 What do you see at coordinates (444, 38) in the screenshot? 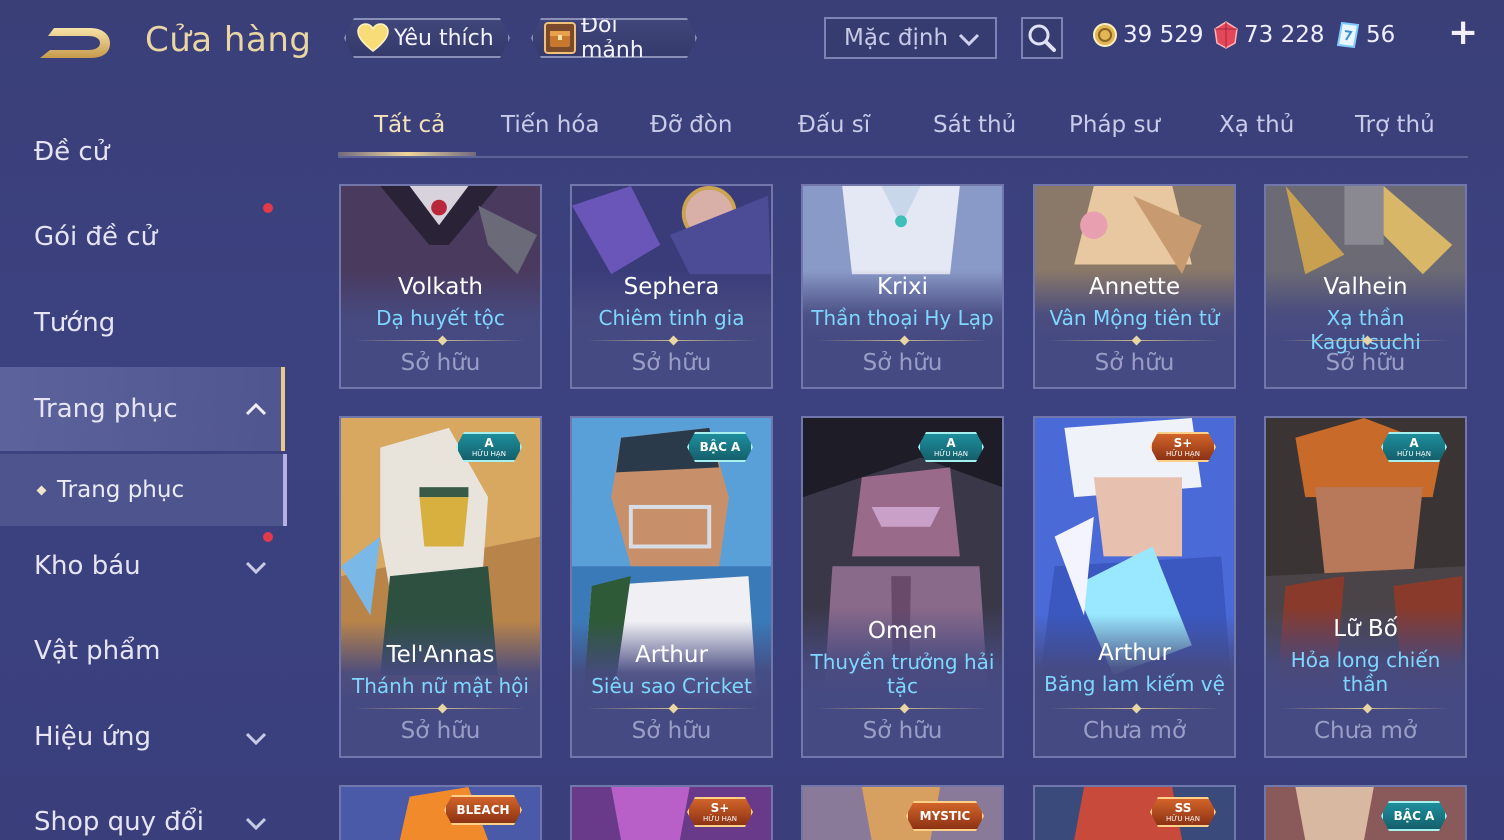
I see `favorites-label: Yêu thích` at bounding box center [444, 38].